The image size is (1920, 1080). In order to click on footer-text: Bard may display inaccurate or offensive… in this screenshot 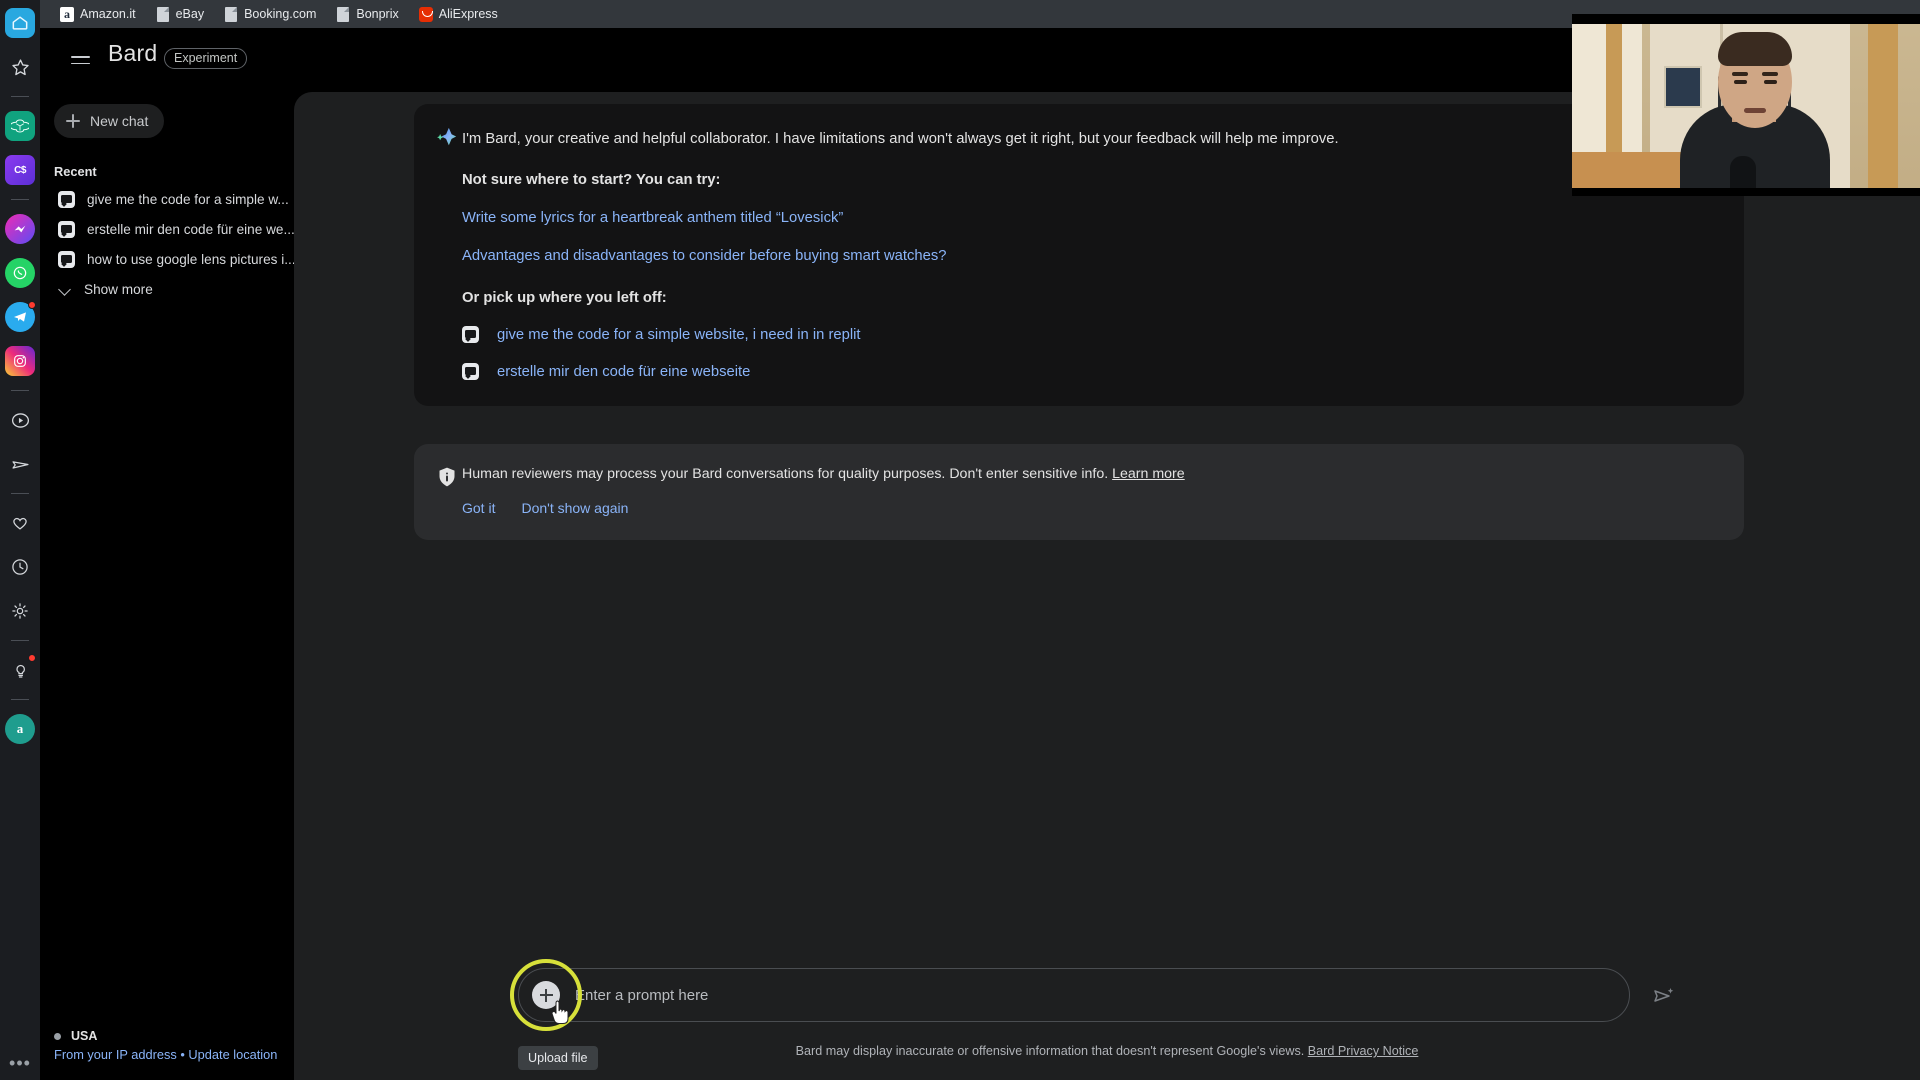, I will do `click(1051, 1051)`.